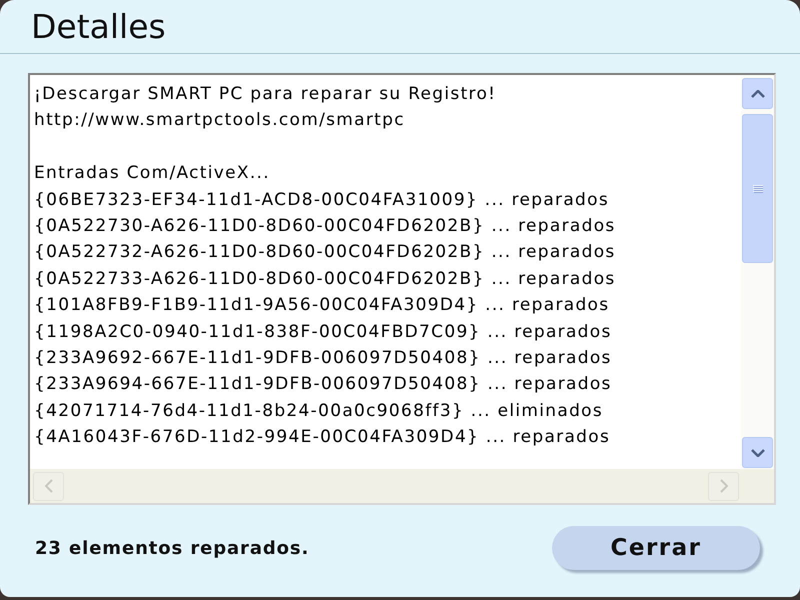 The image size is (800, 600). I want to click on scroll-left-button, so click(48, 486).